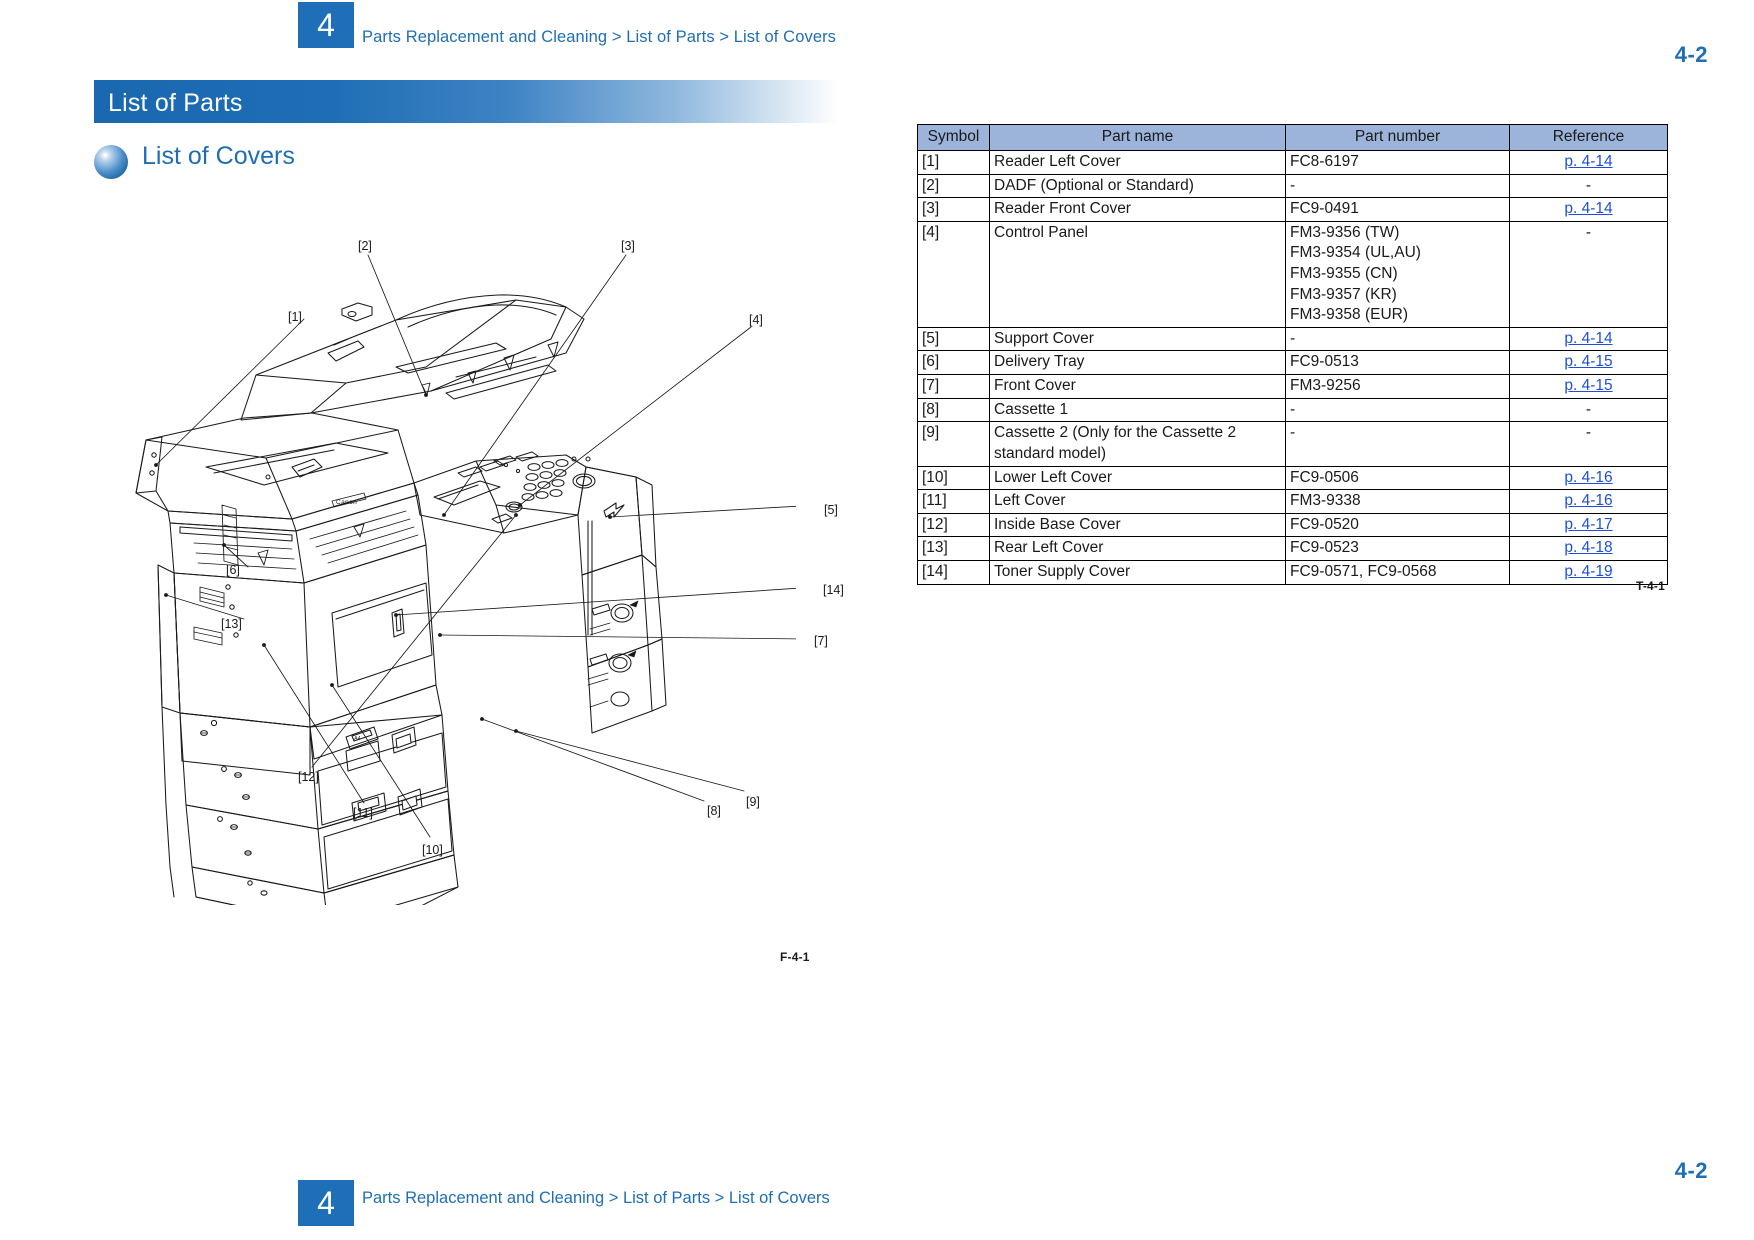 The image size is (1754, 1240). I want to click on cell-symbol: [6], so click(953, 363).